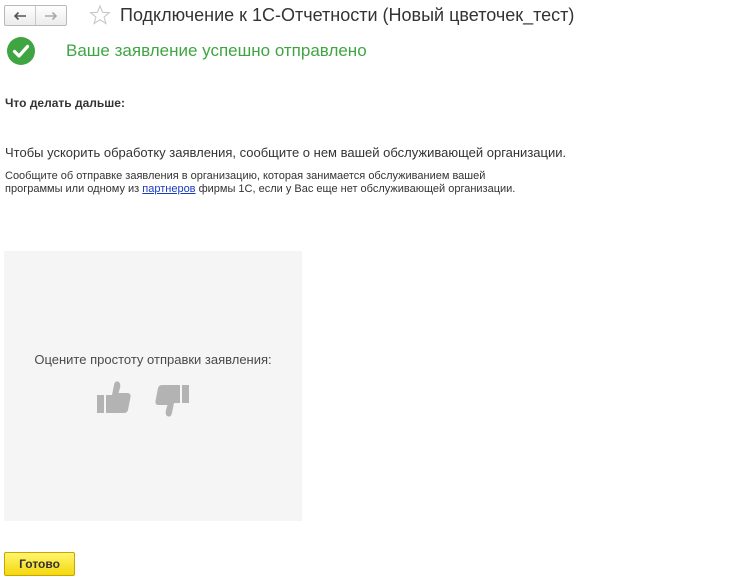 The height and width of the screenshot is (583, 752). What do you see at coordinates (168, 189) in the screenshot?
I see `partners-link: партнеров` at bounding box center [168, 189].